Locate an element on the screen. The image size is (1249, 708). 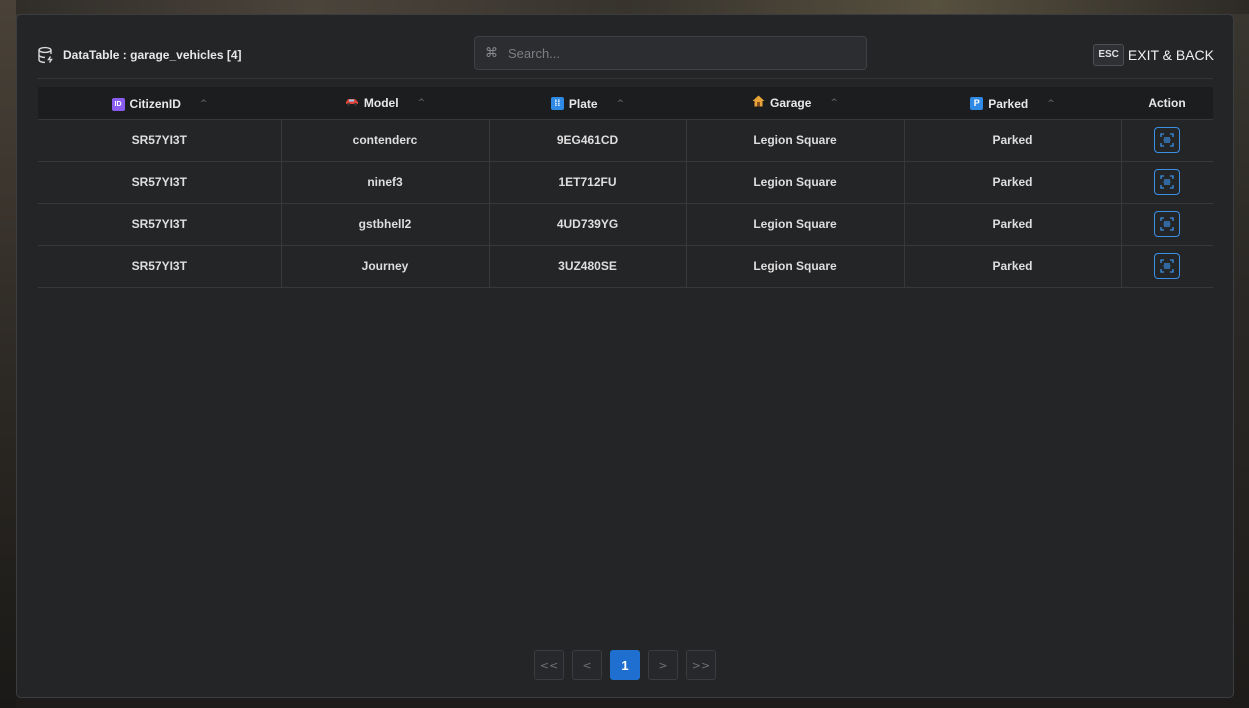
search-input is located at coordinates (673, 53).